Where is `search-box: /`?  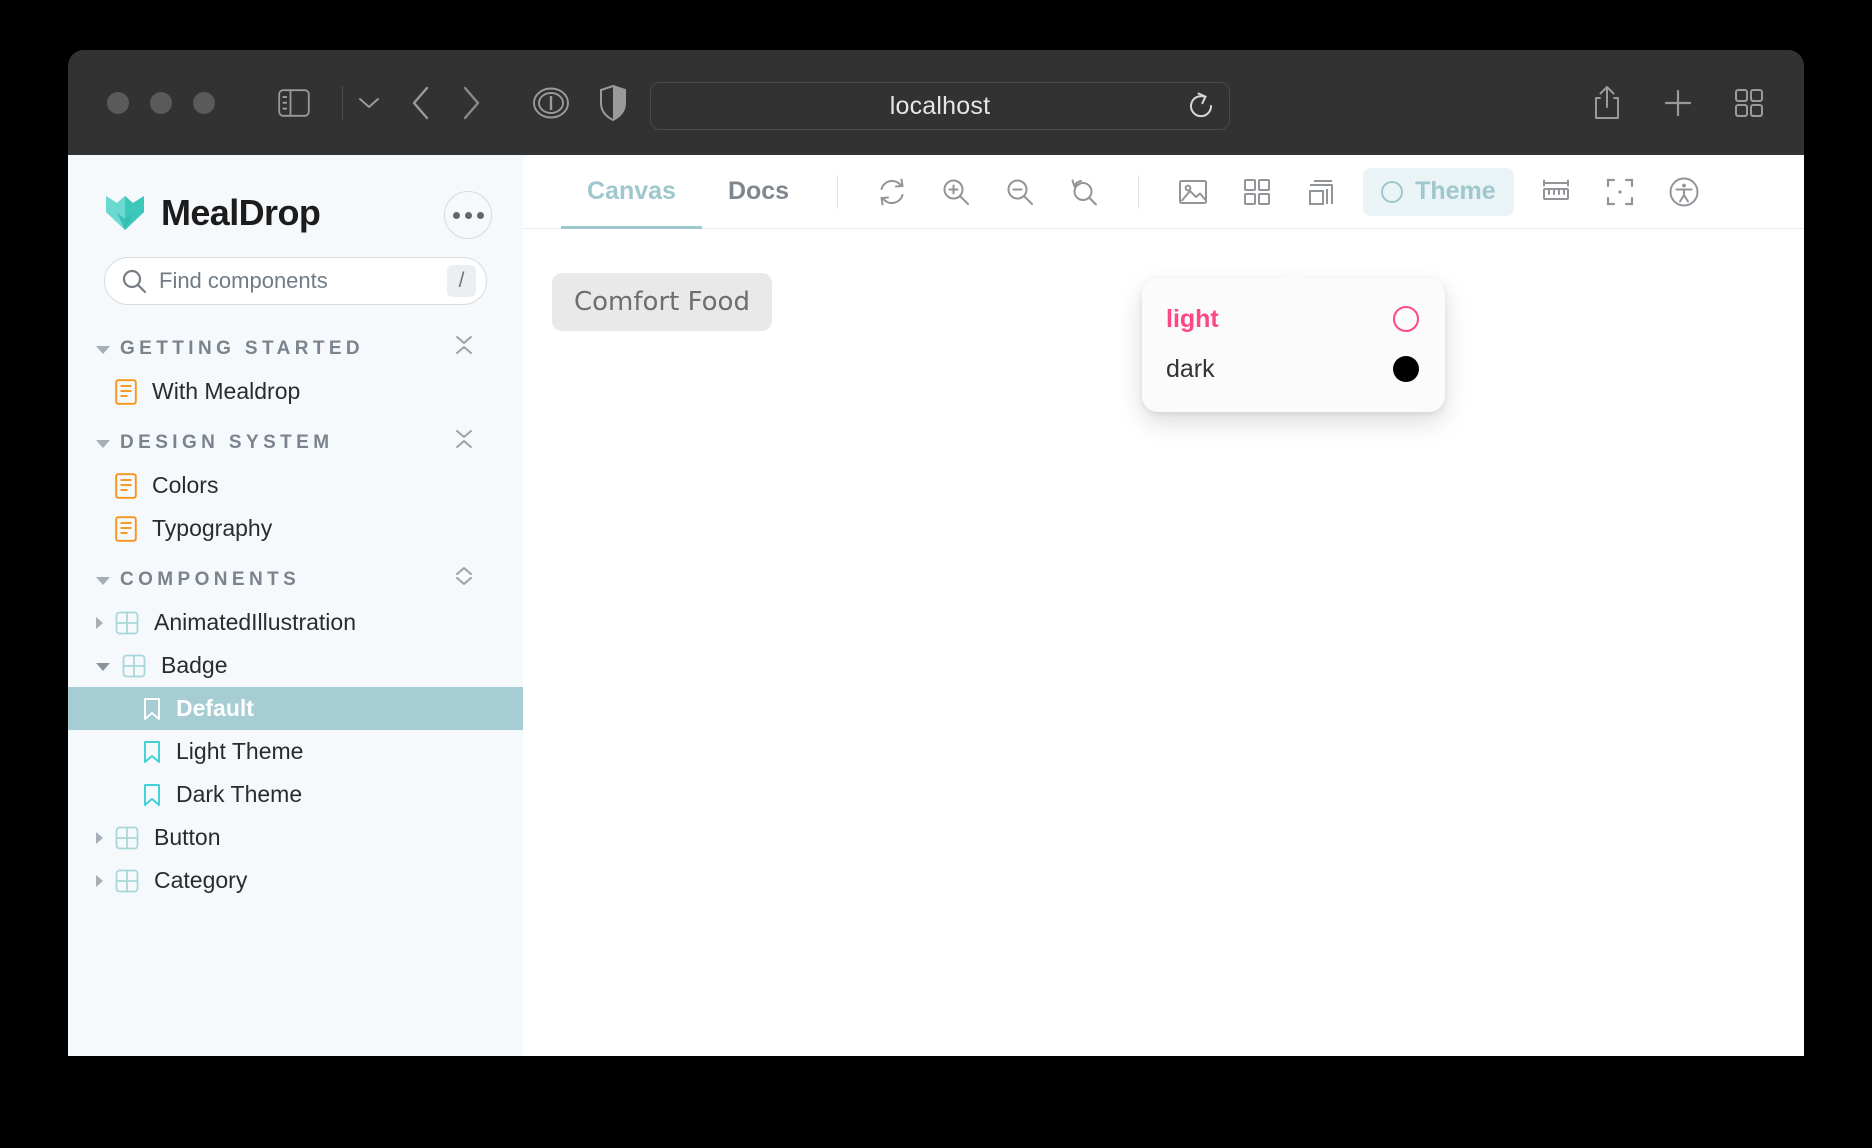
search-box: / is located at coordinates (295, 281).